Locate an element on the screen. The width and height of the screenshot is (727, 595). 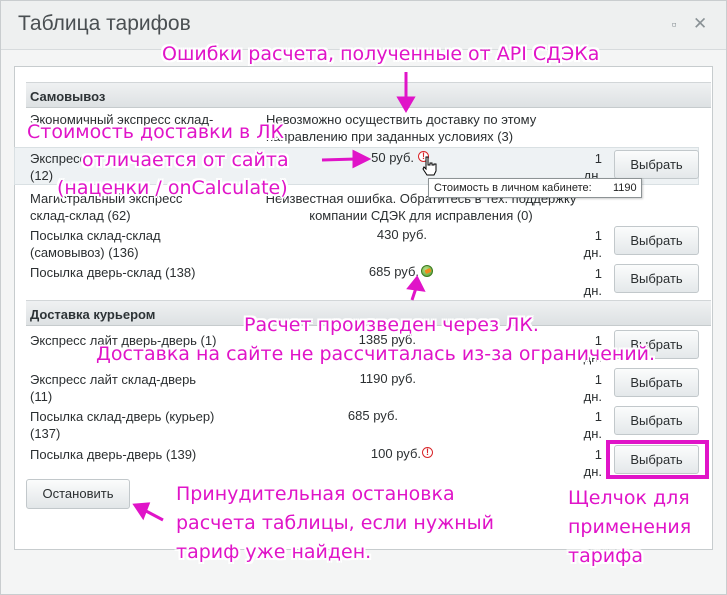
annotation-lk-cost-3: (наценки / onCalculate) is located at coordinates (172, 188).